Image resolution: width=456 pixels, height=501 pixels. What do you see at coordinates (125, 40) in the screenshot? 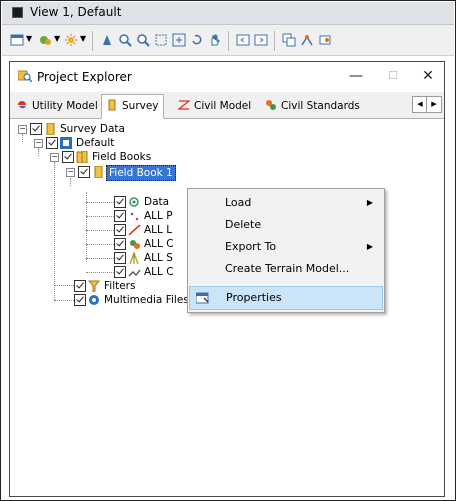
I see `zoom-in-icon` at bounding box center [125, 40].